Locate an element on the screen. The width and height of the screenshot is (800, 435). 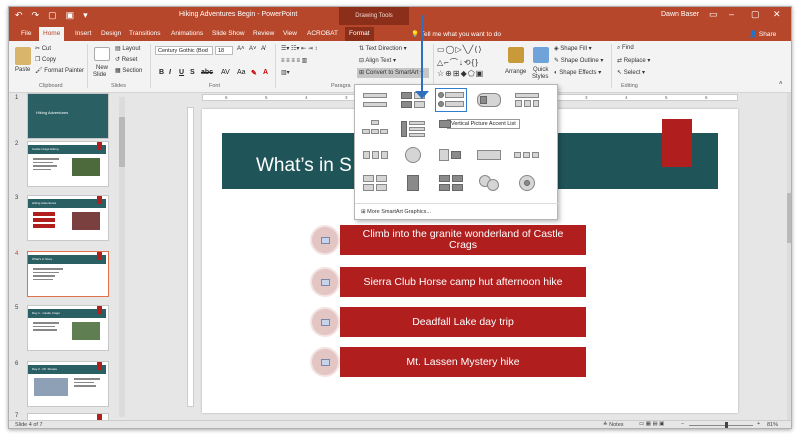
minimize-icon: – is located at coordinates (731, 14).